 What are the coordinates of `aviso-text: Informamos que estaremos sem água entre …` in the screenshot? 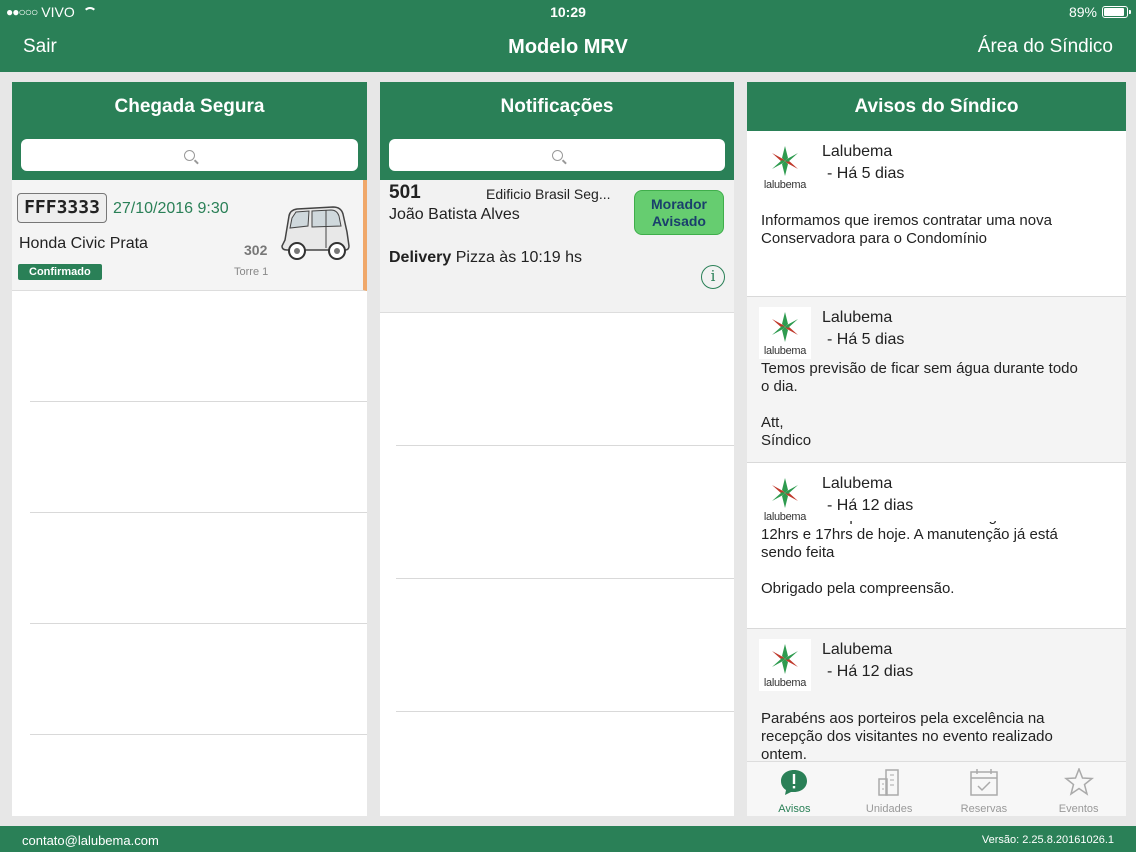 It's located at (916, 552).